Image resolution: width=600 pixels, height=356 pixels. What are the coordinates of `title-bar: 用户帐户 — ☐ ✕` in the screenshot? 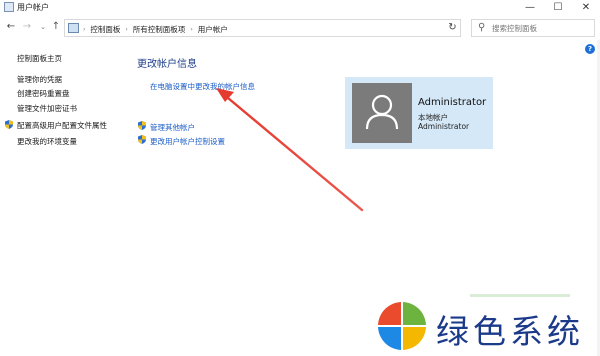 It's located at (300, 7).